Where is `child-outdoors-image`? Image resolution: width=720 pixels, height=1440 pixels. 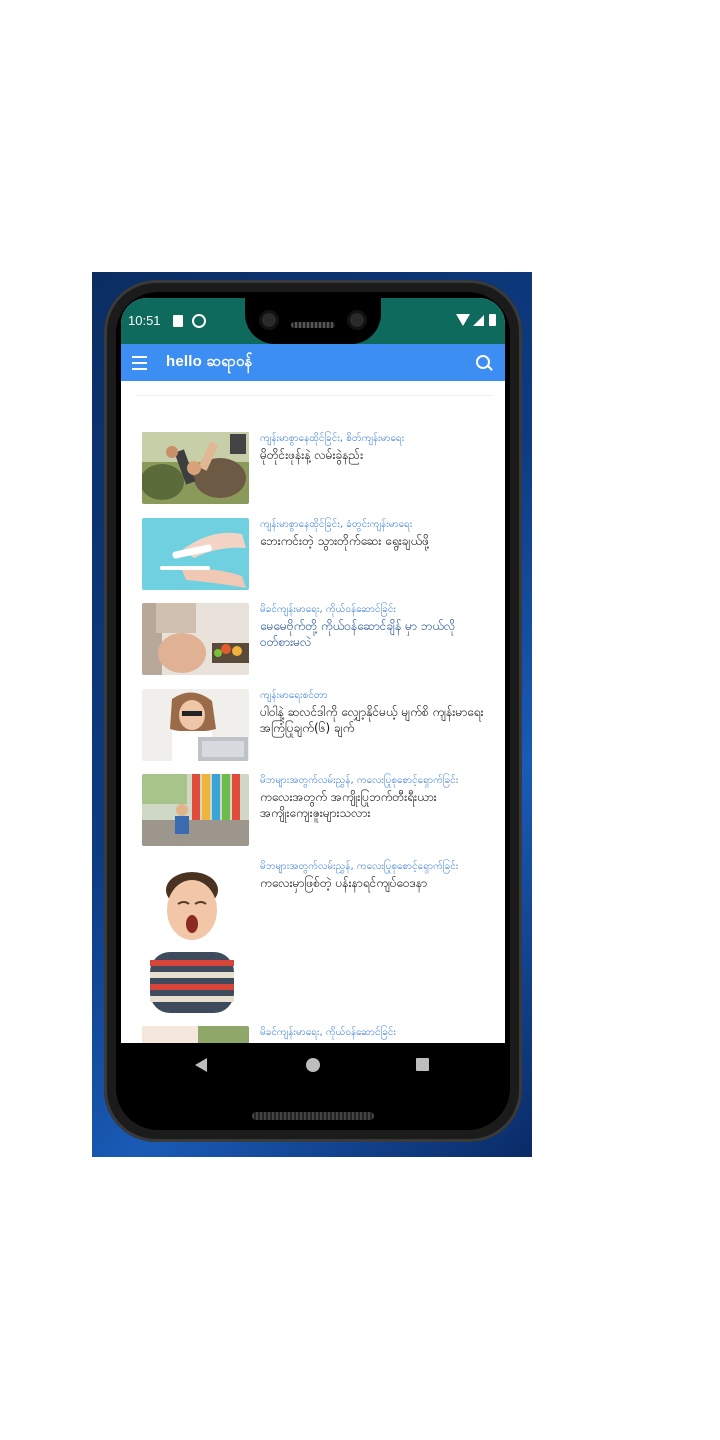
child-outdoors-image is located at coordinates (195, 810).